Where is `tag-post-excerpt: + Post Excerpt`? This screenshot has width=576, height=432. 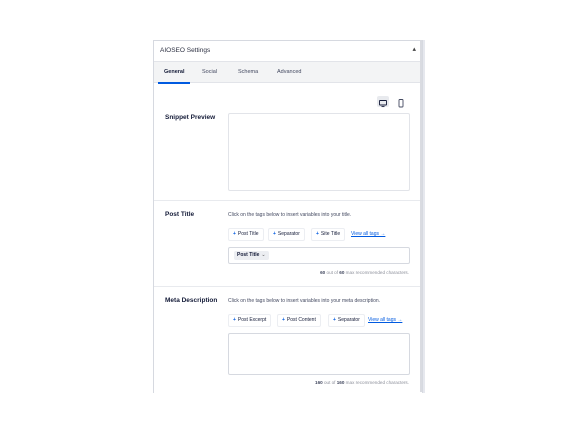
tag-post-excerpt: + Post Excerpt is located at coordinates (250, 320).